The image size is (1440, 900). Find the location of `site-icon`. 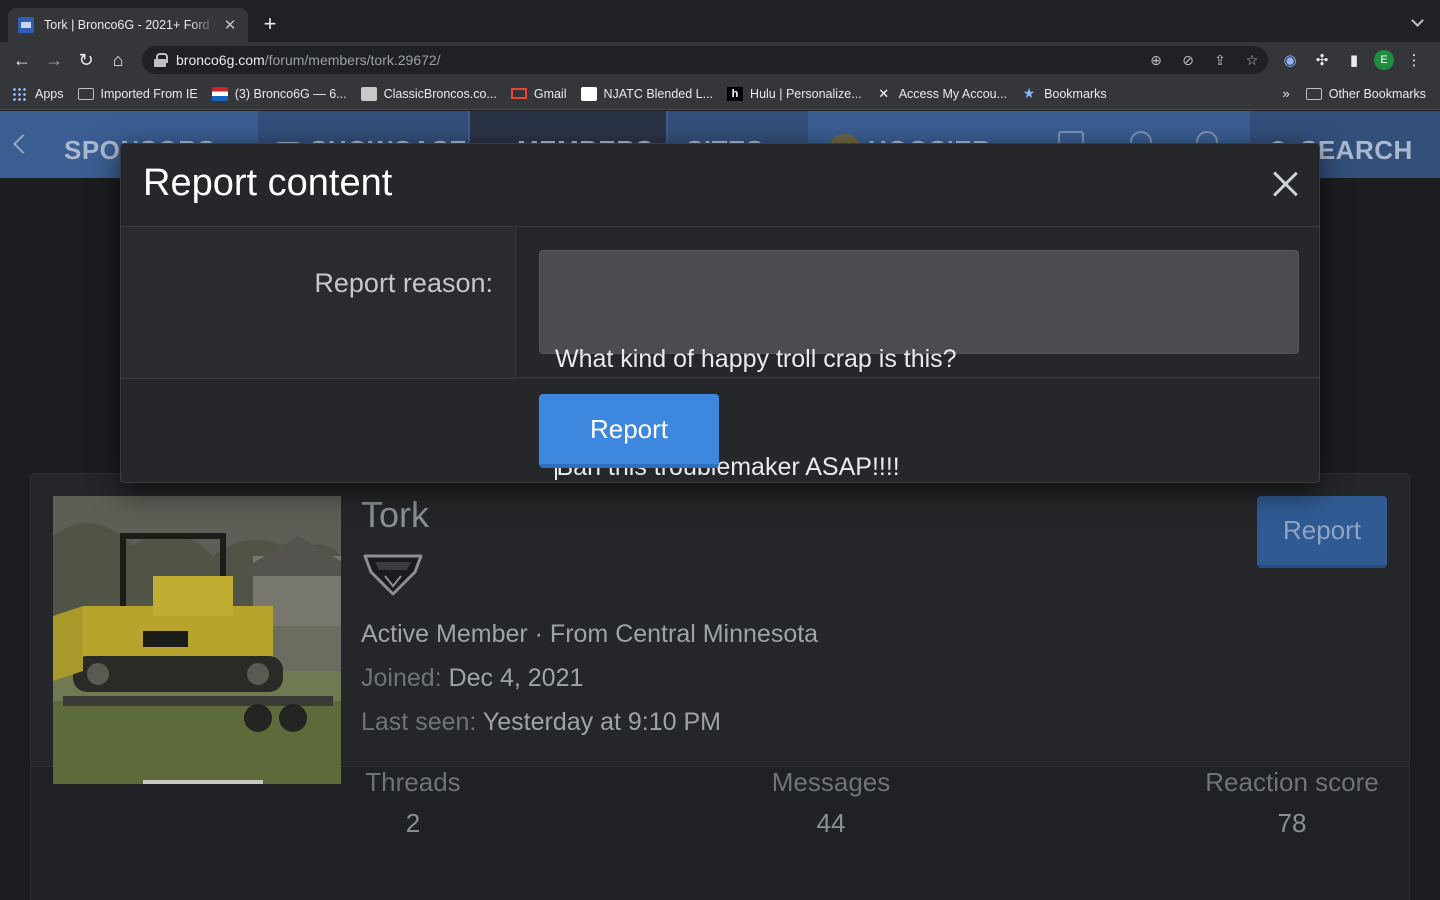

site-icon is located at coordinates (368, 93).